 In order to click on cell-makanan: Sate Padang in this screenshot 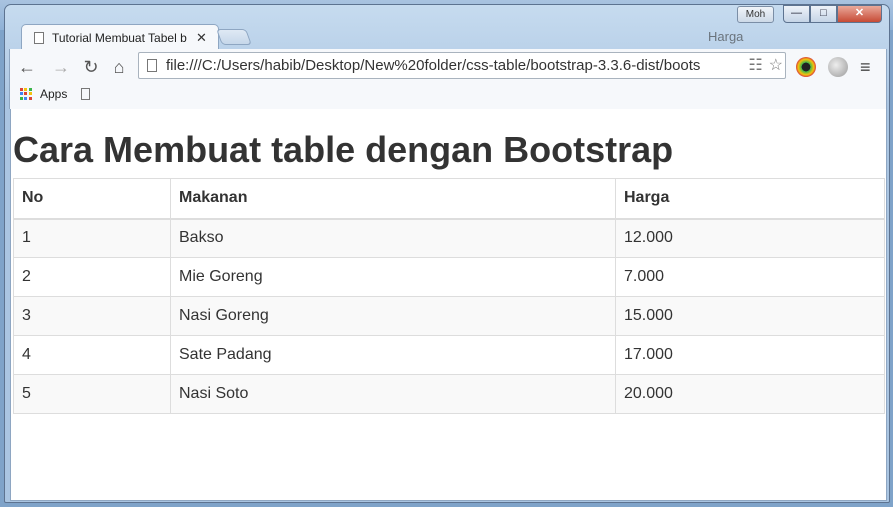, I will do `click(393, 355)`.